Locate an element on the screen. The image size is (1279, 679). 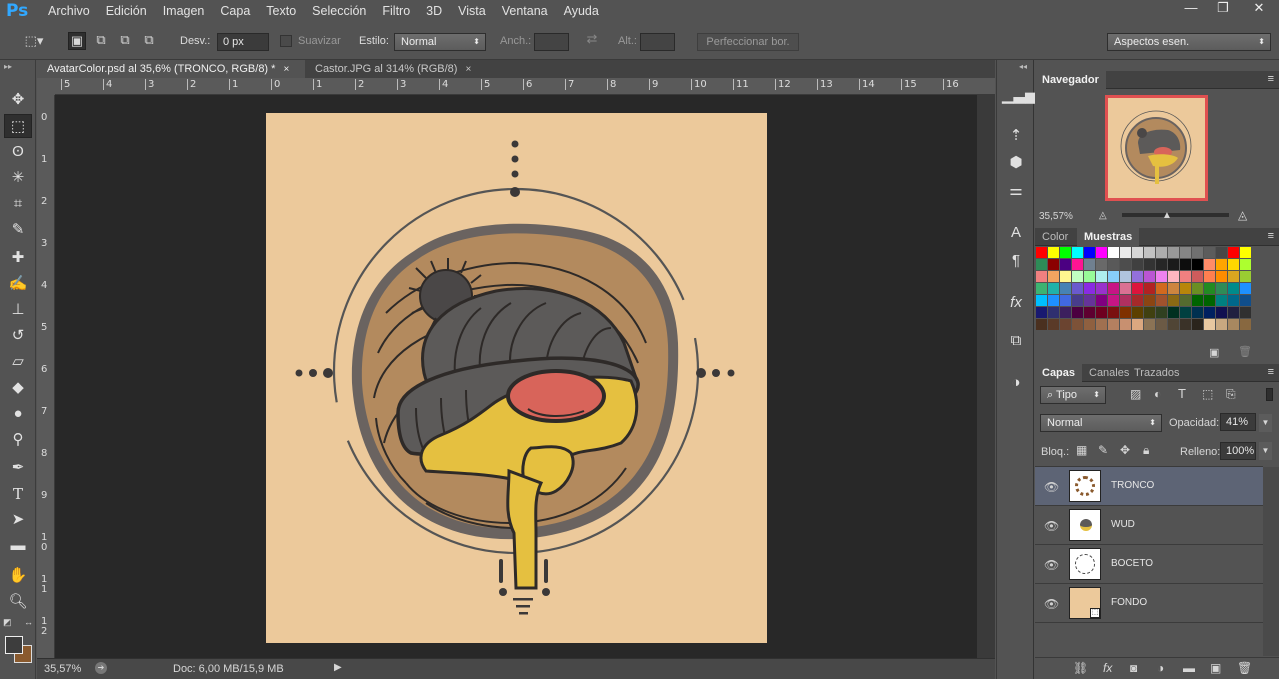
blend-mode-select: Normal ⬍ is located at coordinates (1101, 423).